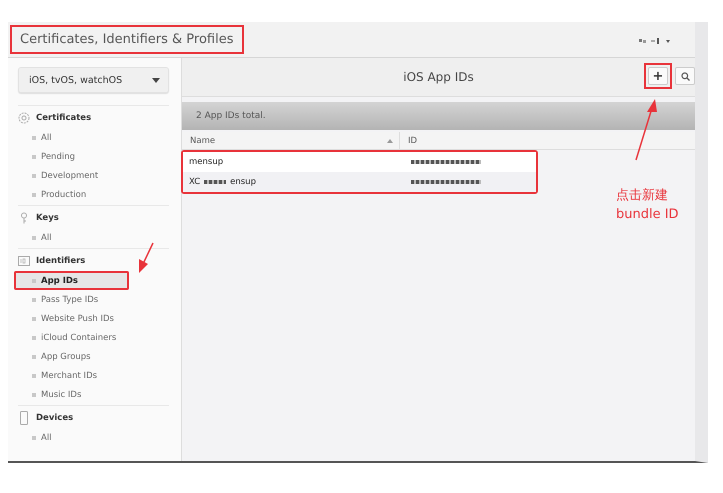 This screenshot has width=723, height=493. What do you see at coordinates (24, 118) in the screenshot?
I see `gear-icon` at bounding box center [24, 118].